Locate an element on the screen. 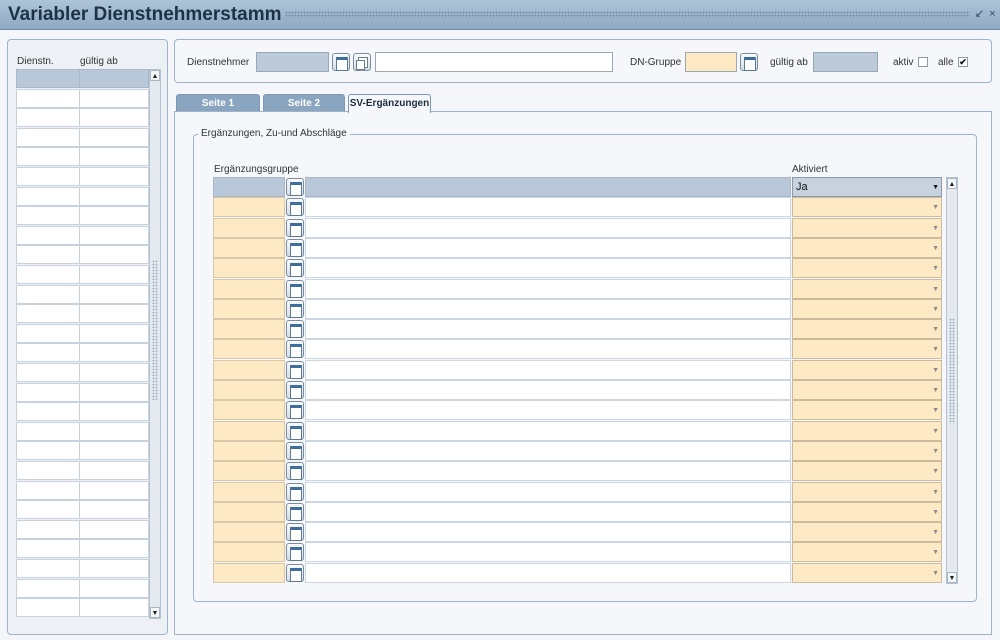  alle-checkbox: ✔ is located at coordinates (963, 62).